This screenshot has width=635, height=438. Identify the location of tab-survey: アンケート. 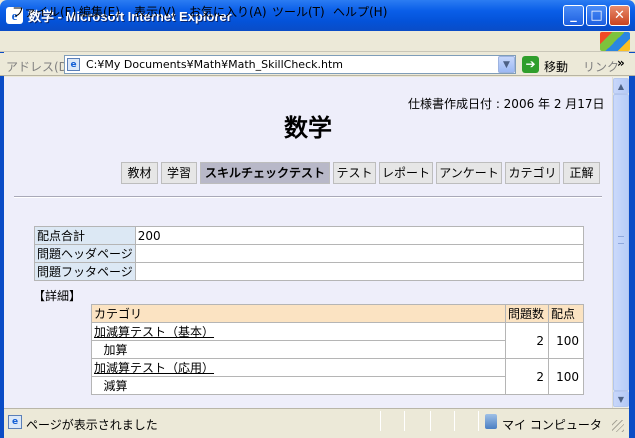
(469, 173).